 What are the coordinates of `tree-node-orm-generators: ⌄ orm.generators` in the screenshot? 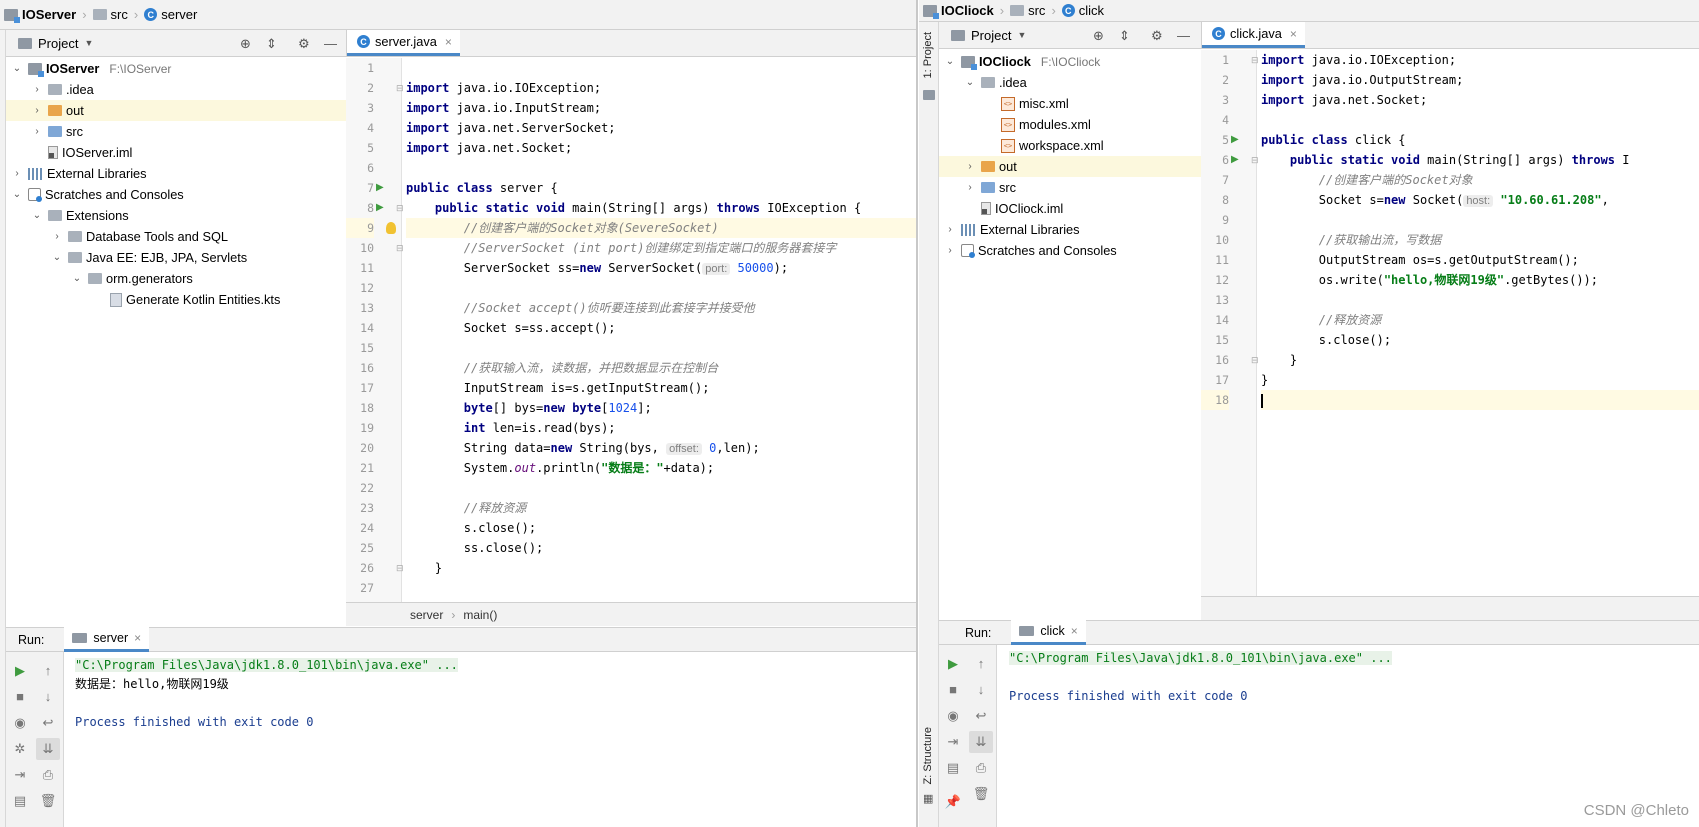 It's located at (176, 278).